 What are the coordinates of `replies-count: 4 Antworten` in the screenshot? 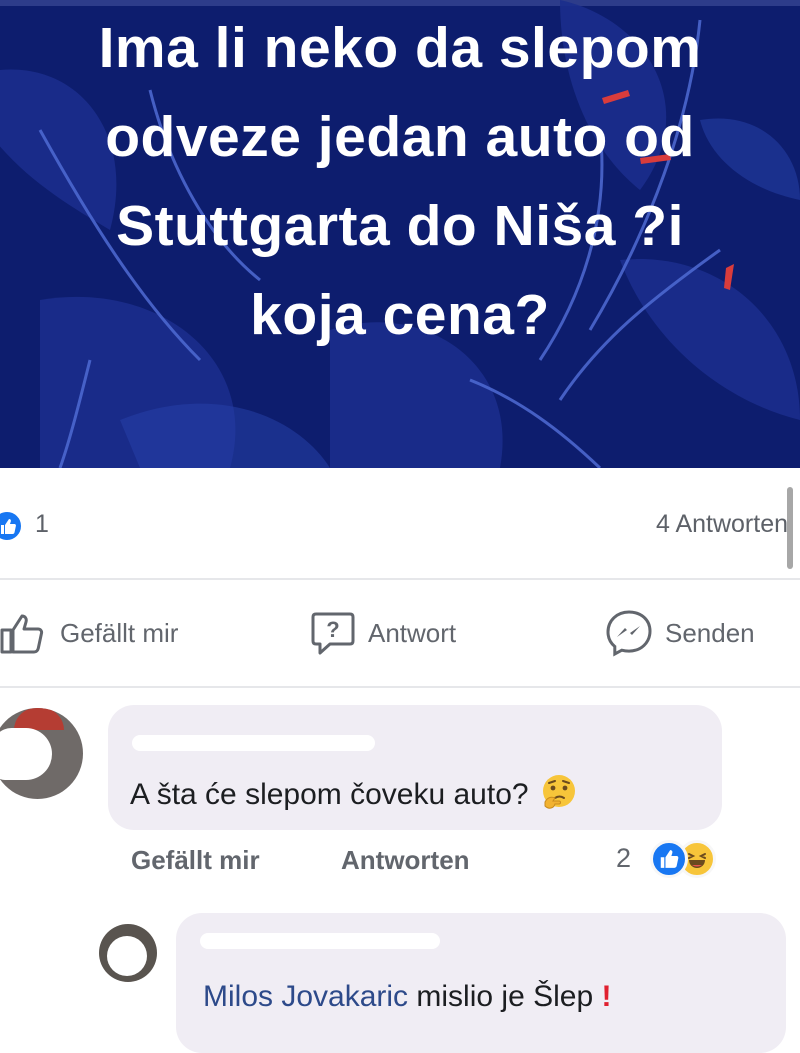 It's located at (722, 524).